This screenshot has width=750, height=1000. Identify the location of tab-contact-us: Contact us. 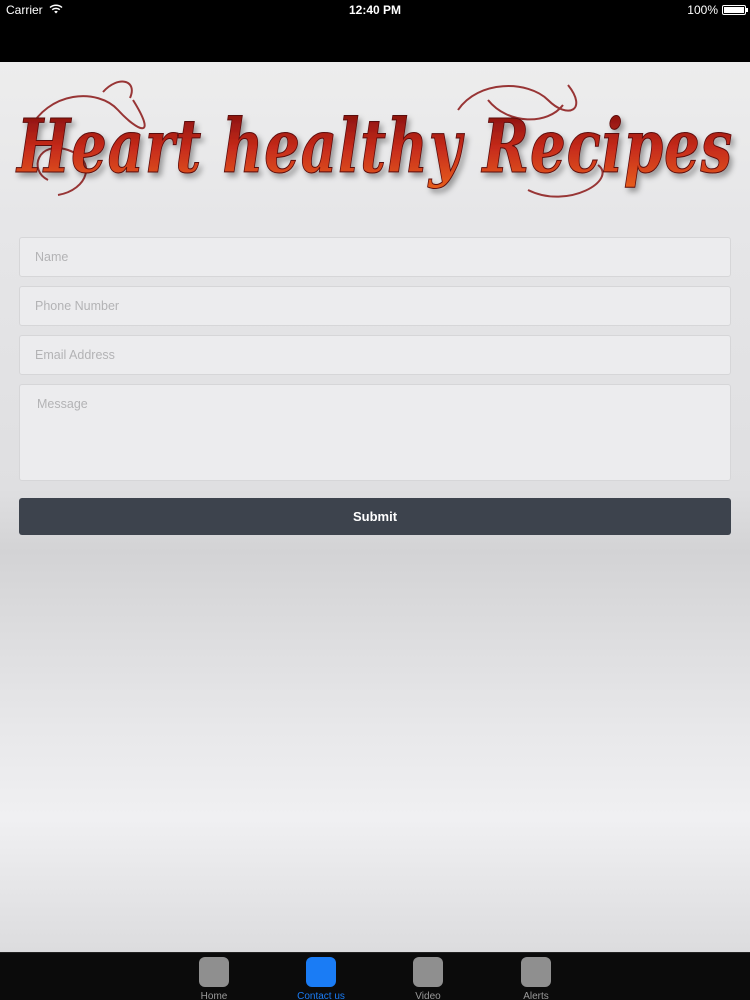
(321, 977).